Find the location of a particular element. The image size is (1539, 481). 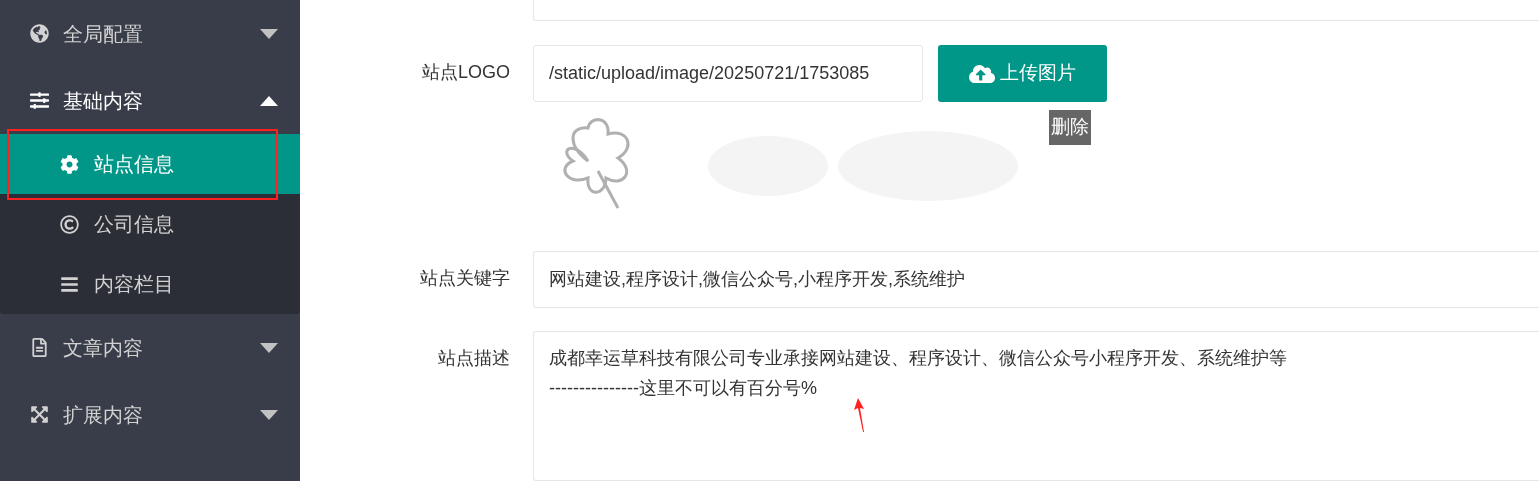

menu-item: 基础内容 is located at coordinates (150, 100).